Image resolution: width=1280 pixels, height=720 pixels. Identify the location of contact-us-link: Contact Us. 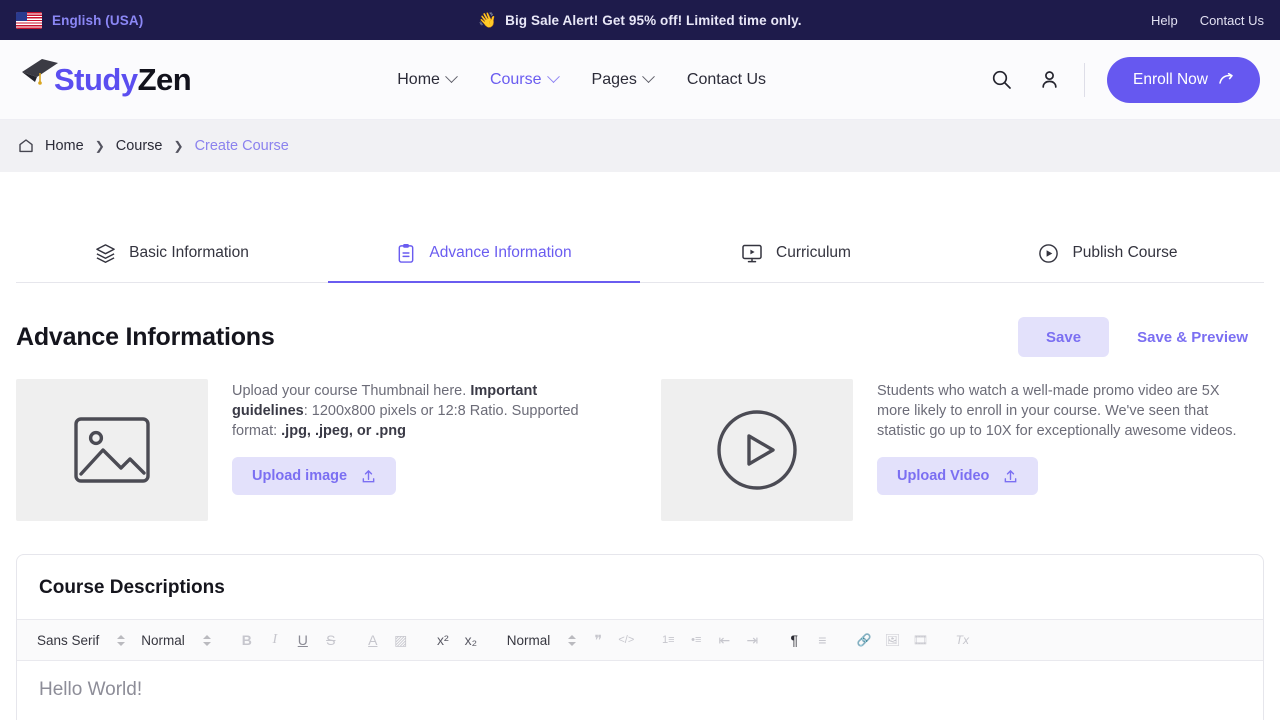
(1232, 20).